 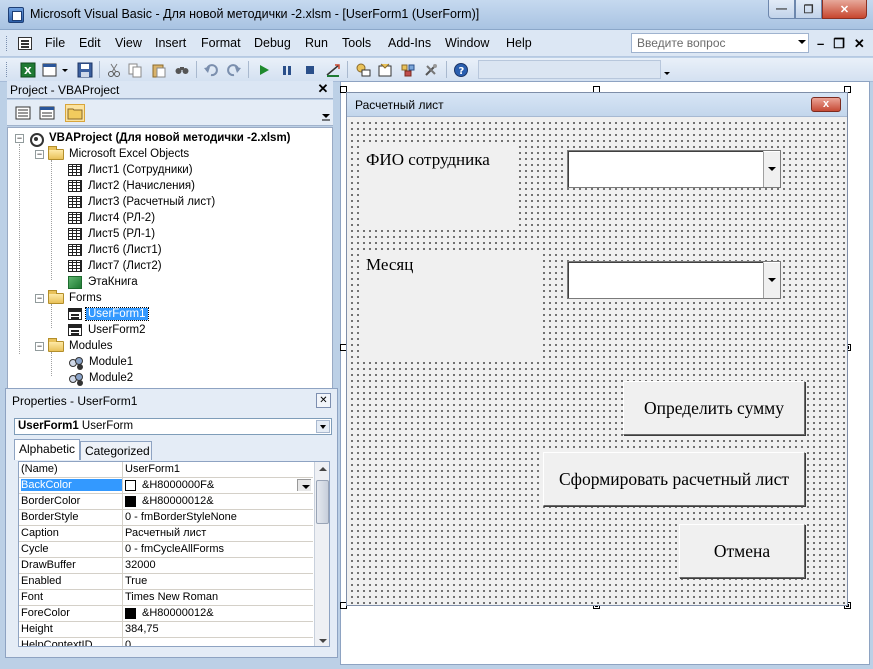 What do you see at coordinates (166, 470) in the screenshot?
I see `property-row: (Name) UserForm1` at bounding box center [166, 470].